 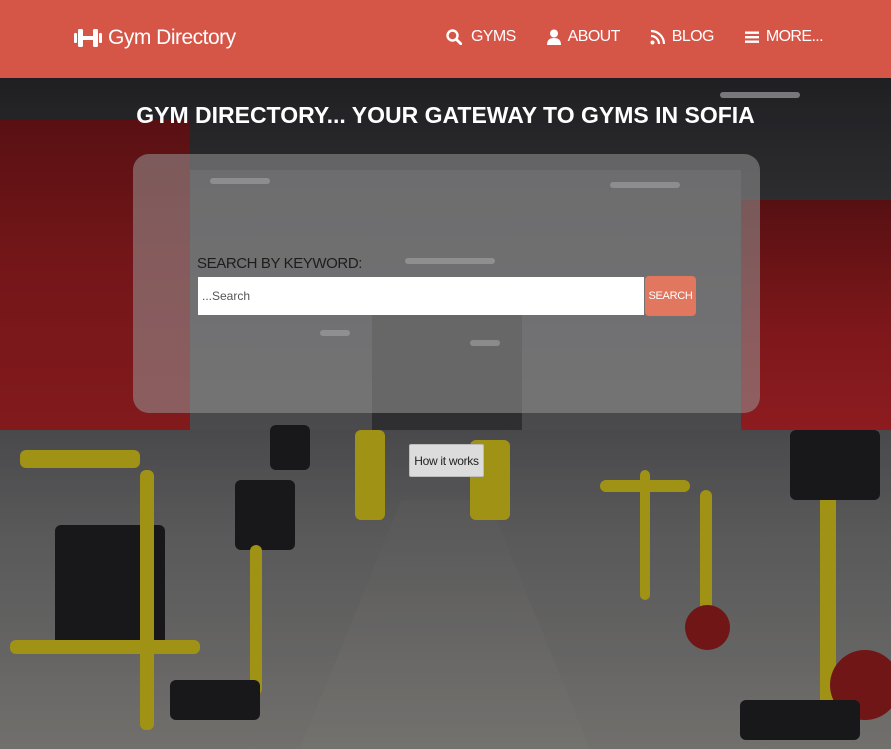 I want to click on brand-logo: Gym Directory, so click(x=155, y=38).